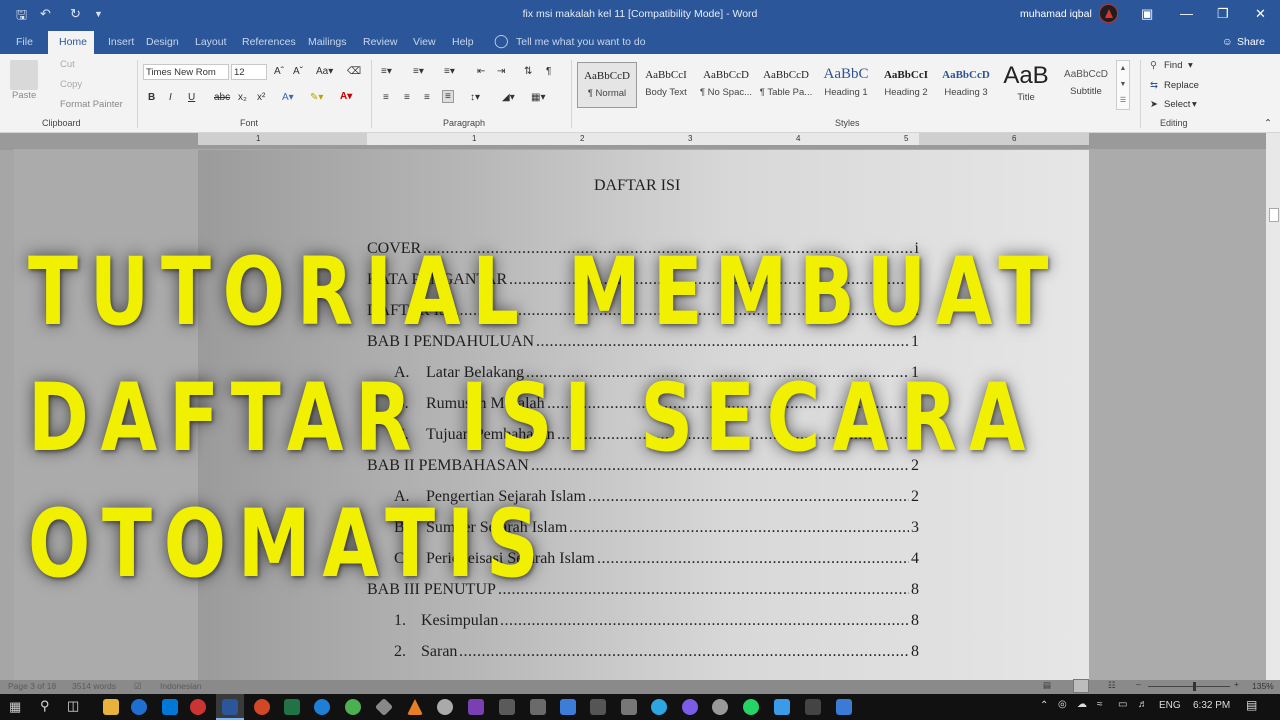  Describe the element at coordinates (249, 72) in the screenshot. I see `font-size-select: 12` at that location.